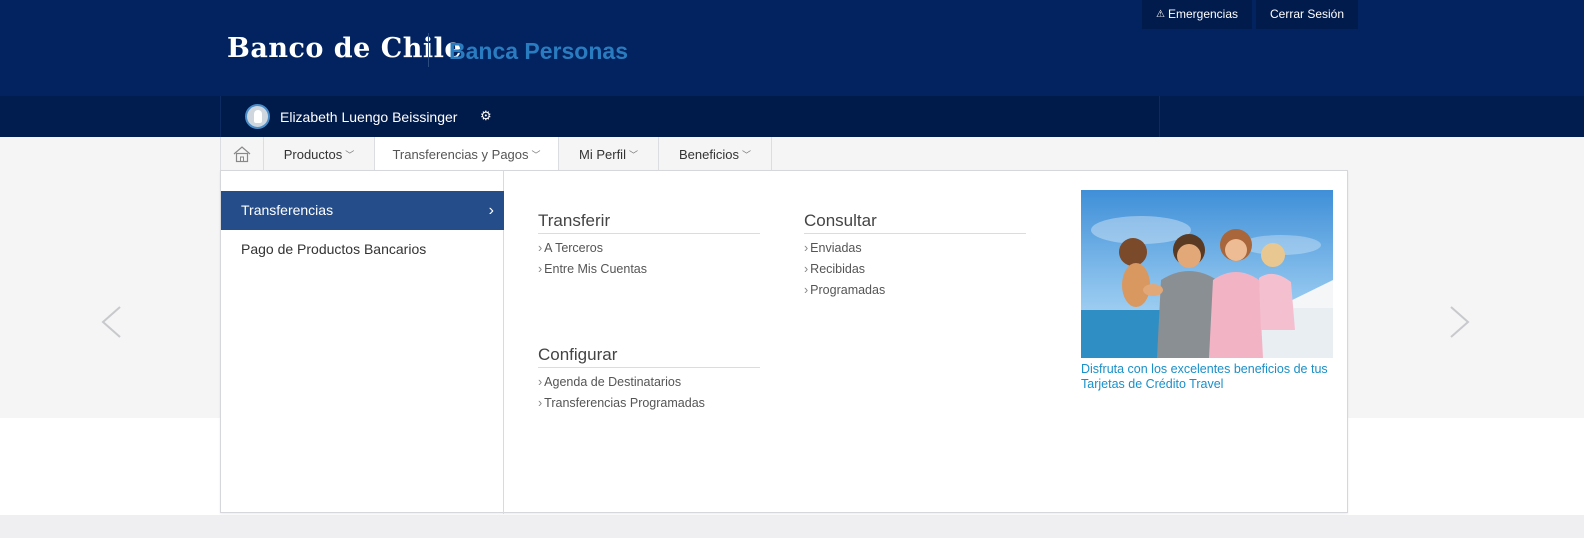 This screenshot has width=1584, height=538. What do you see at coordinates (595, 269) in the screenshot?
I see `link-label: Entre Mis Cuentas` at bounding box center [595, 269].